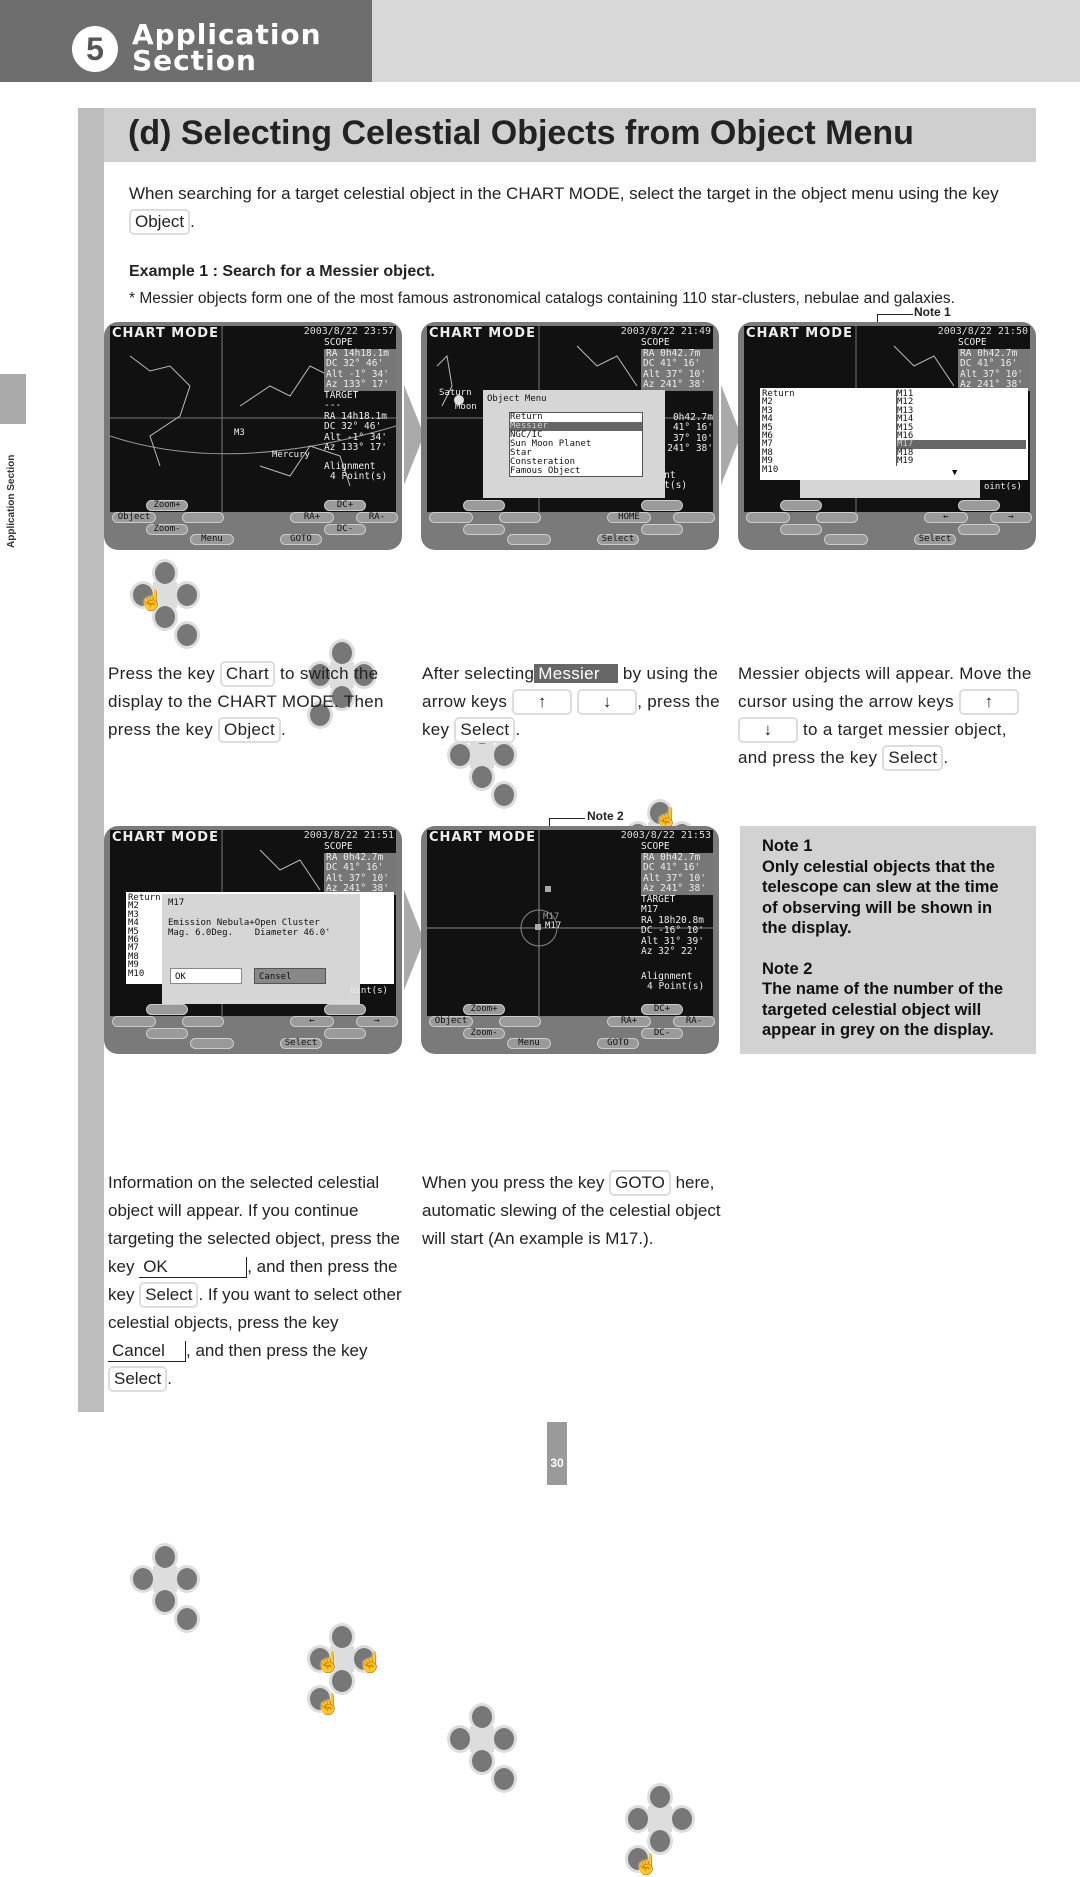 The height and width of the screenshot is (1877, 1080). Describe the element at coordinates (160, 222) in the screenshot. I see `key-object: Object` at that location.